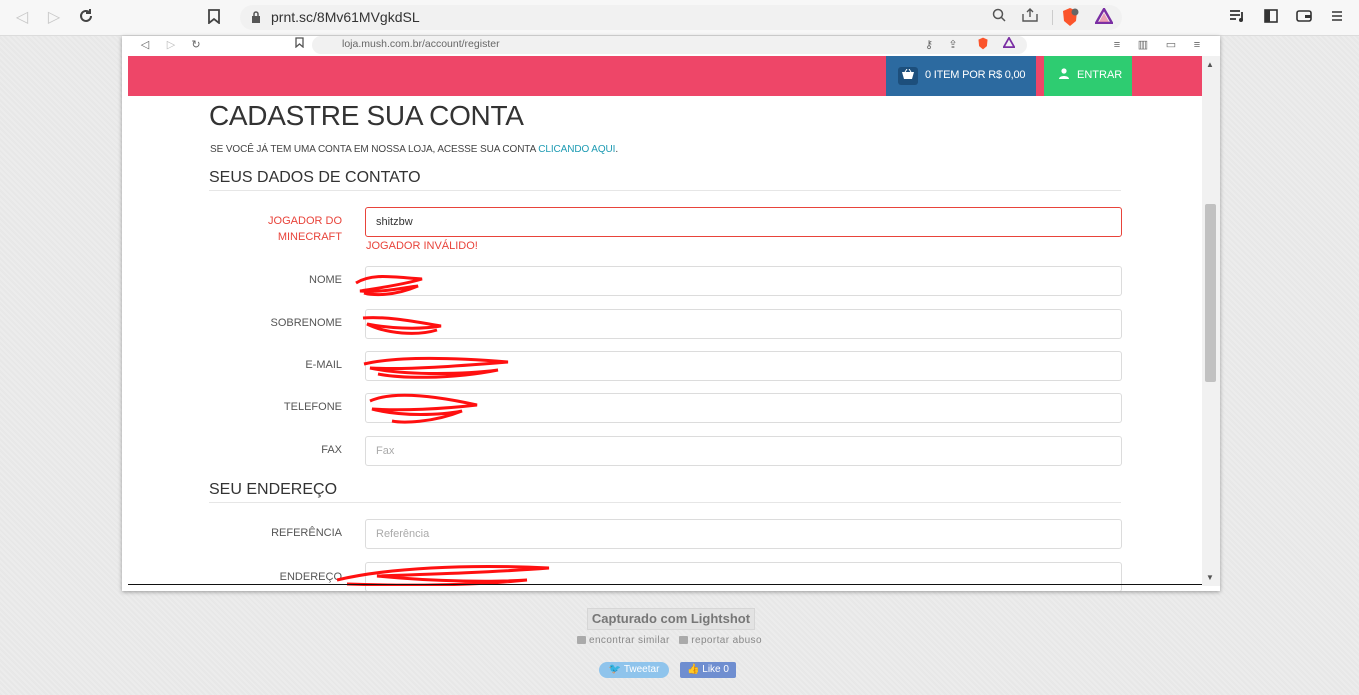 This screenshot has height=695, width=1359. I want to click on inner-forward-icon: ▷, so click(171, 45).